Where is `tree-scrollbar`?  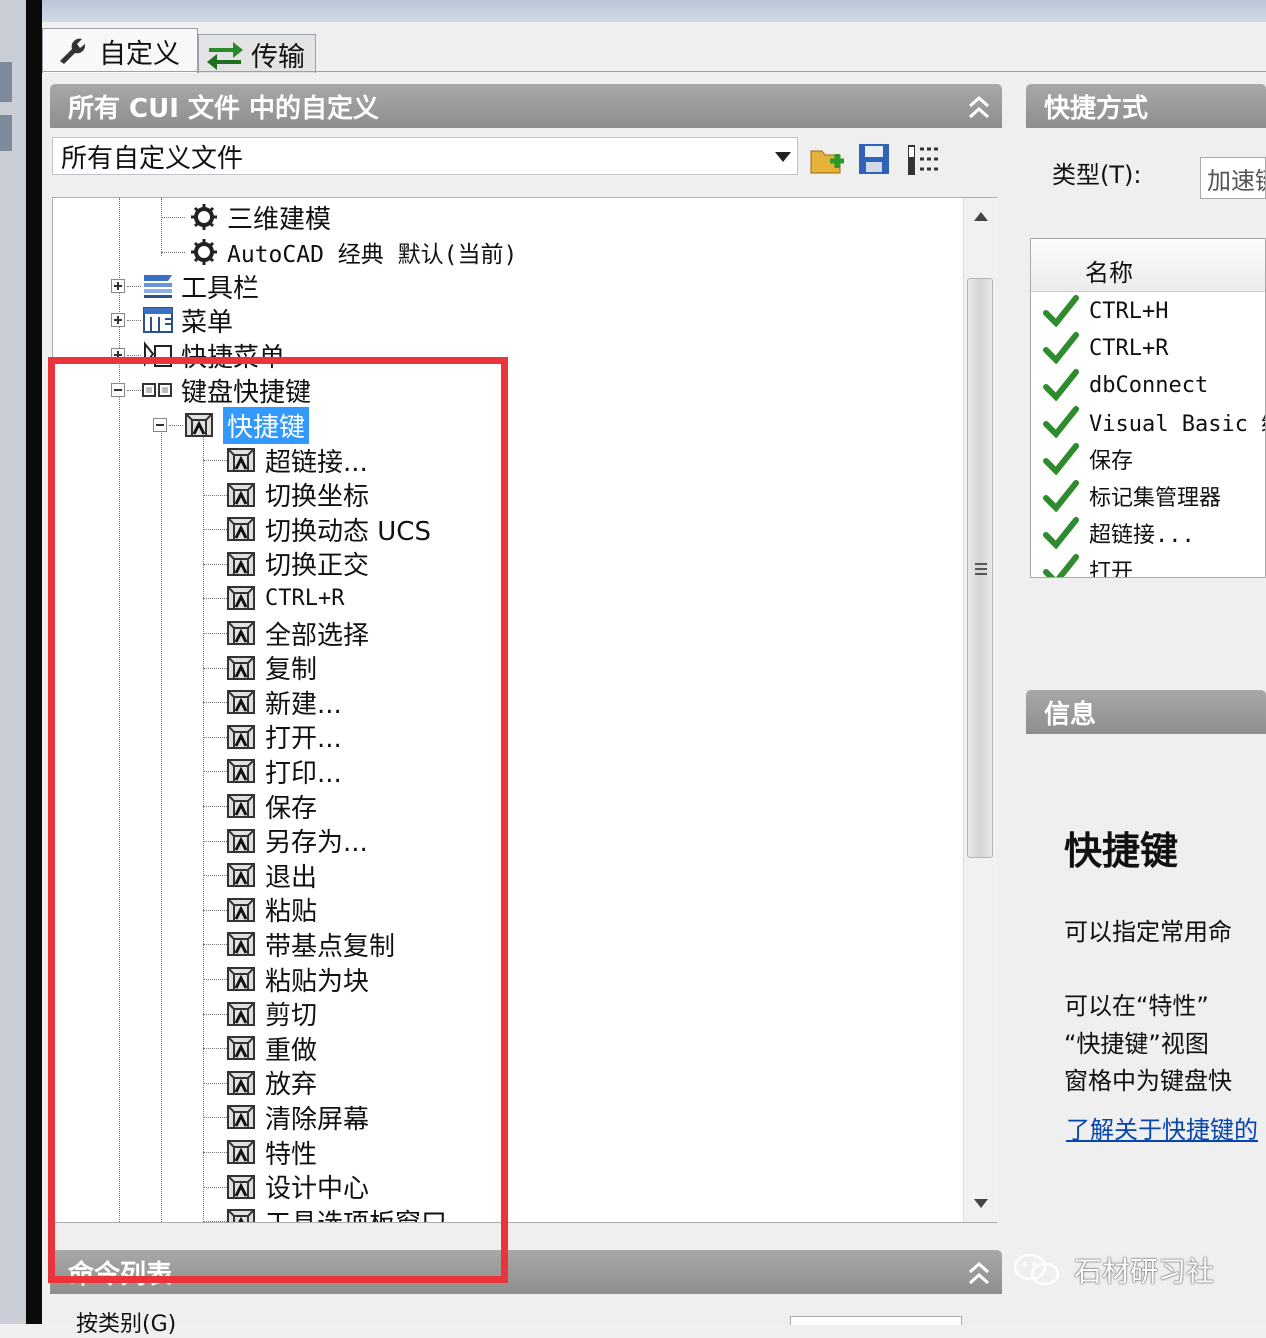
tree-scrollbar is located at coordinates (980, 710).